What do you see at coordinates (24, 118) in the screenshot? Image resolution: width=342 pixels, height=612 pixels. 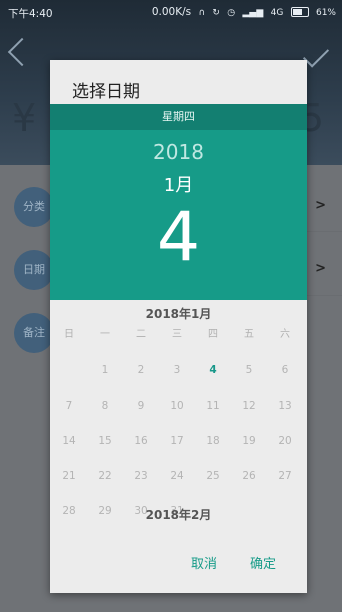 I see `currency-symbol: ¥` at bounding box center [24, 118].